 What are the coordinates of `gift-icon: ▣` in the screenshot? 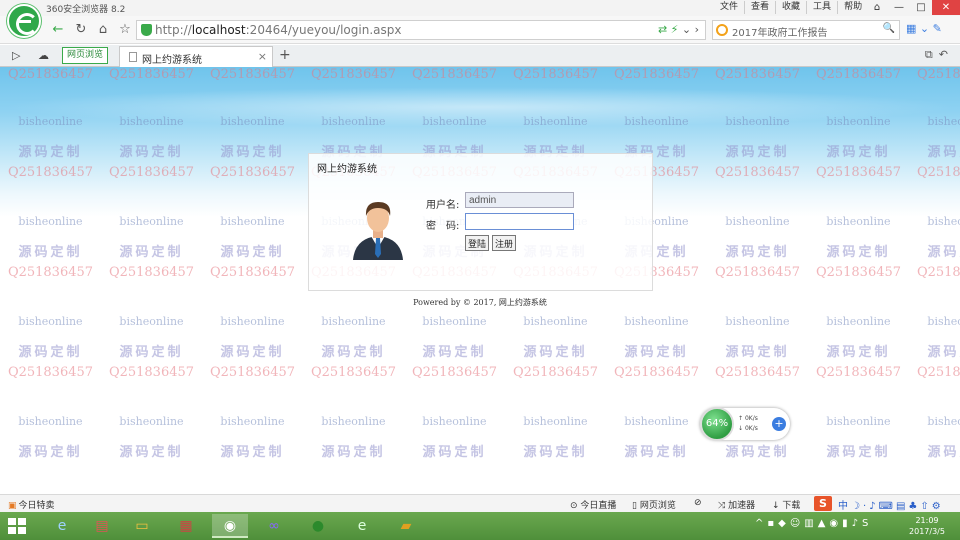 It's located at (12, 506).